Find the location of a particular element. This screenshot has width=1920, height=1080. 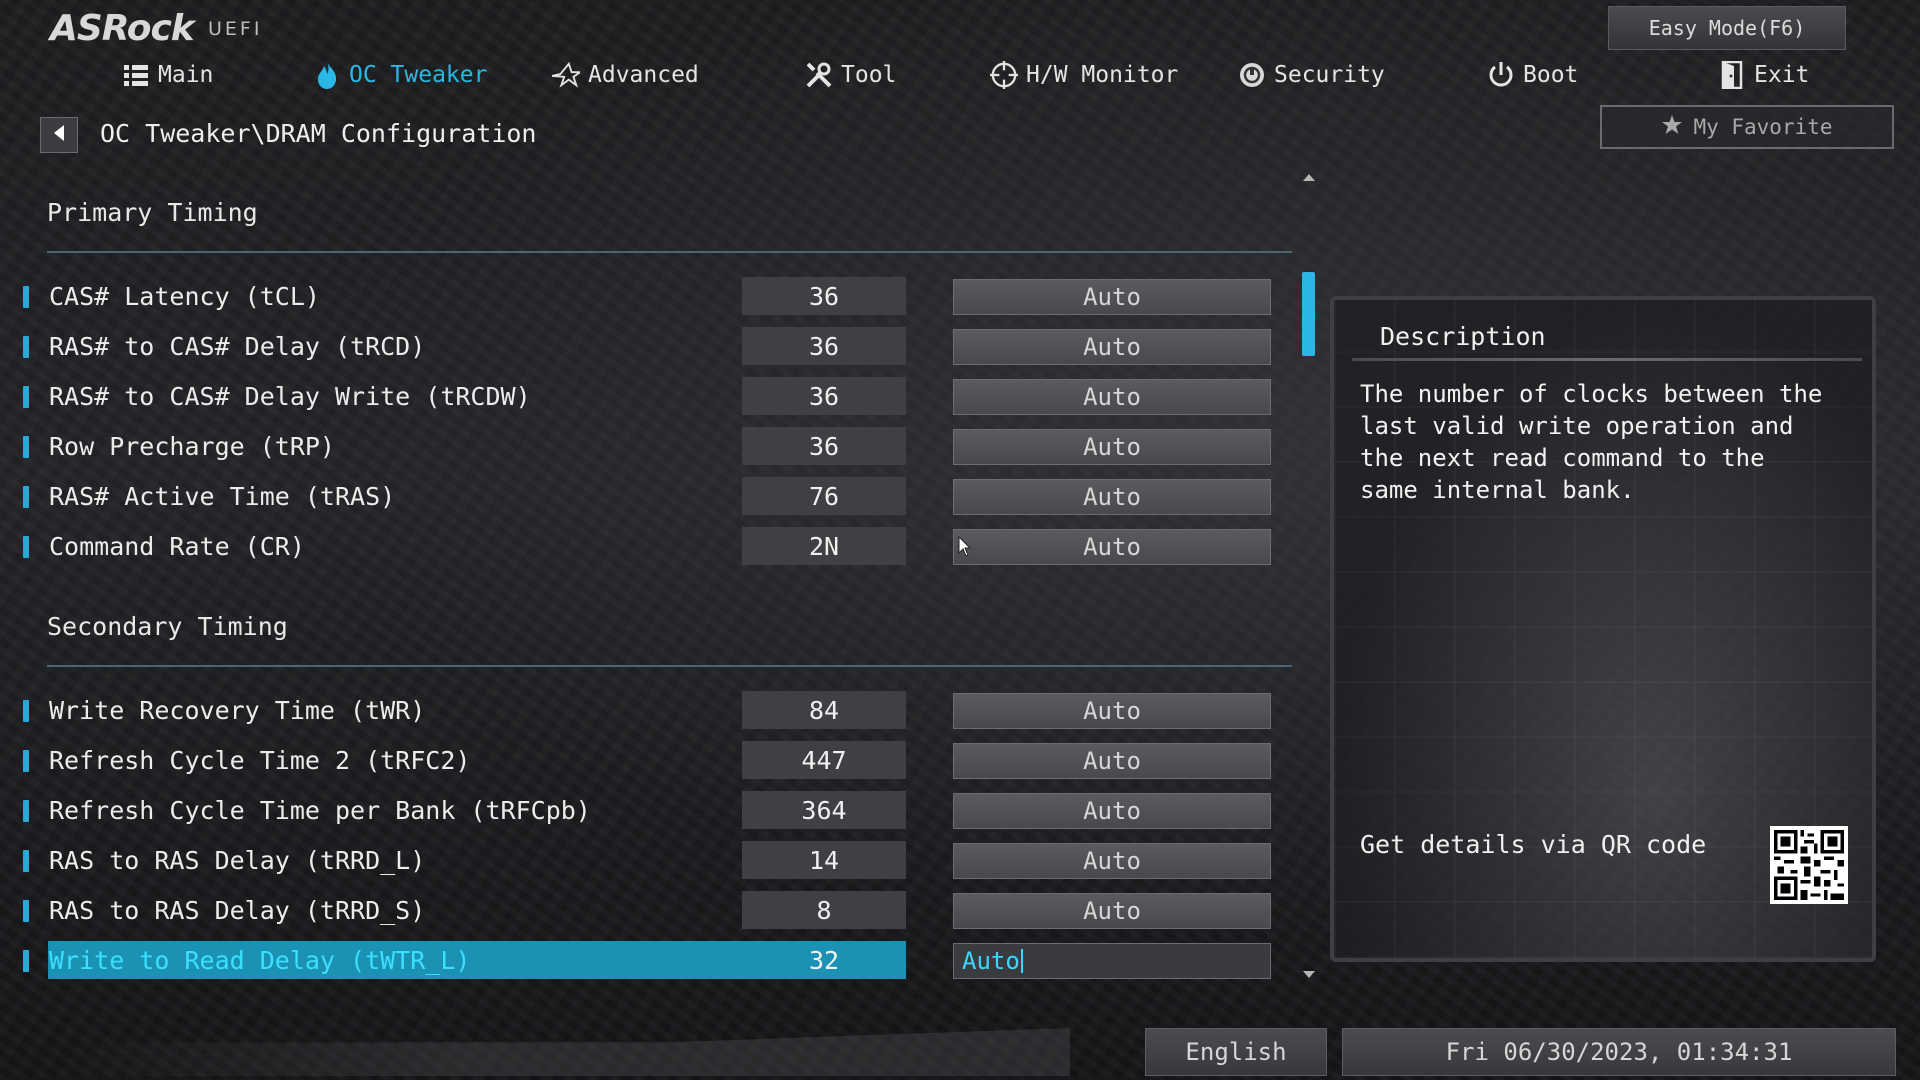

back-arrow-icon is located at coordinates (59, 135).